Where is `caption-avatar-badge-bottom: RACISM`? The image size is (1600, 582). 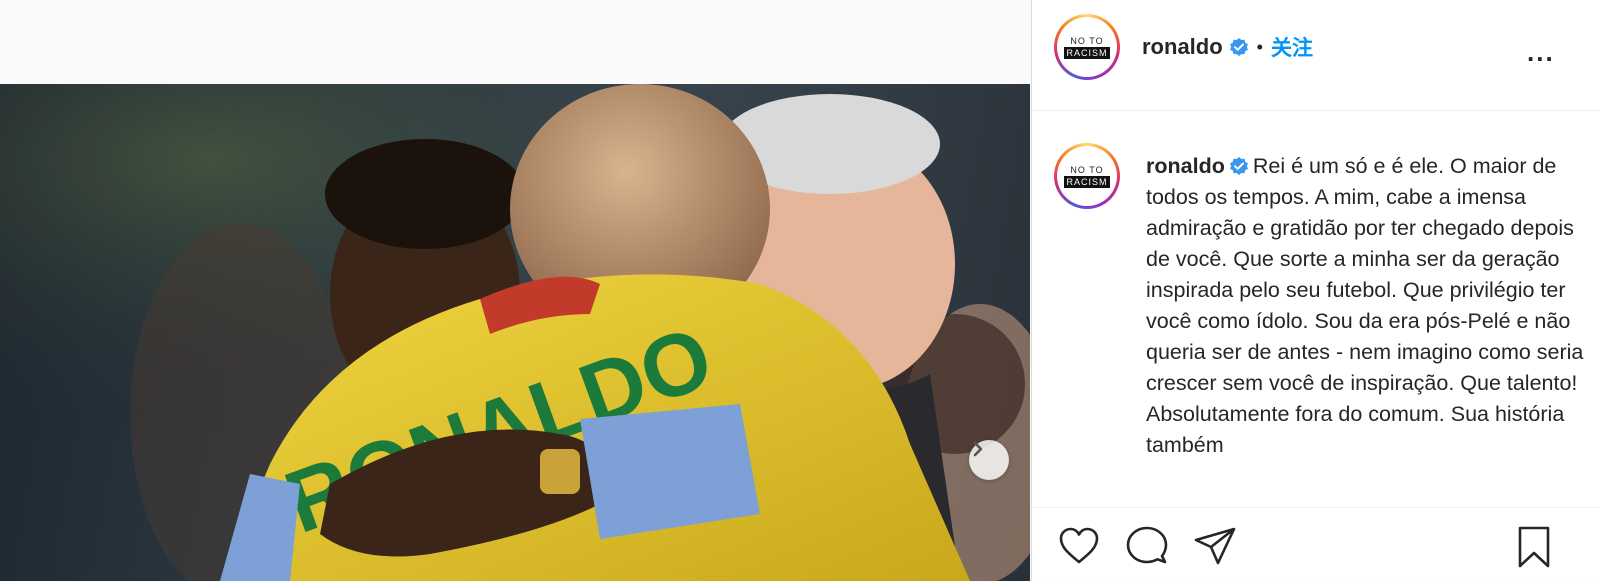 caption-avatar-badge-bottom: RACISM is located at coordinates (1087, 181).